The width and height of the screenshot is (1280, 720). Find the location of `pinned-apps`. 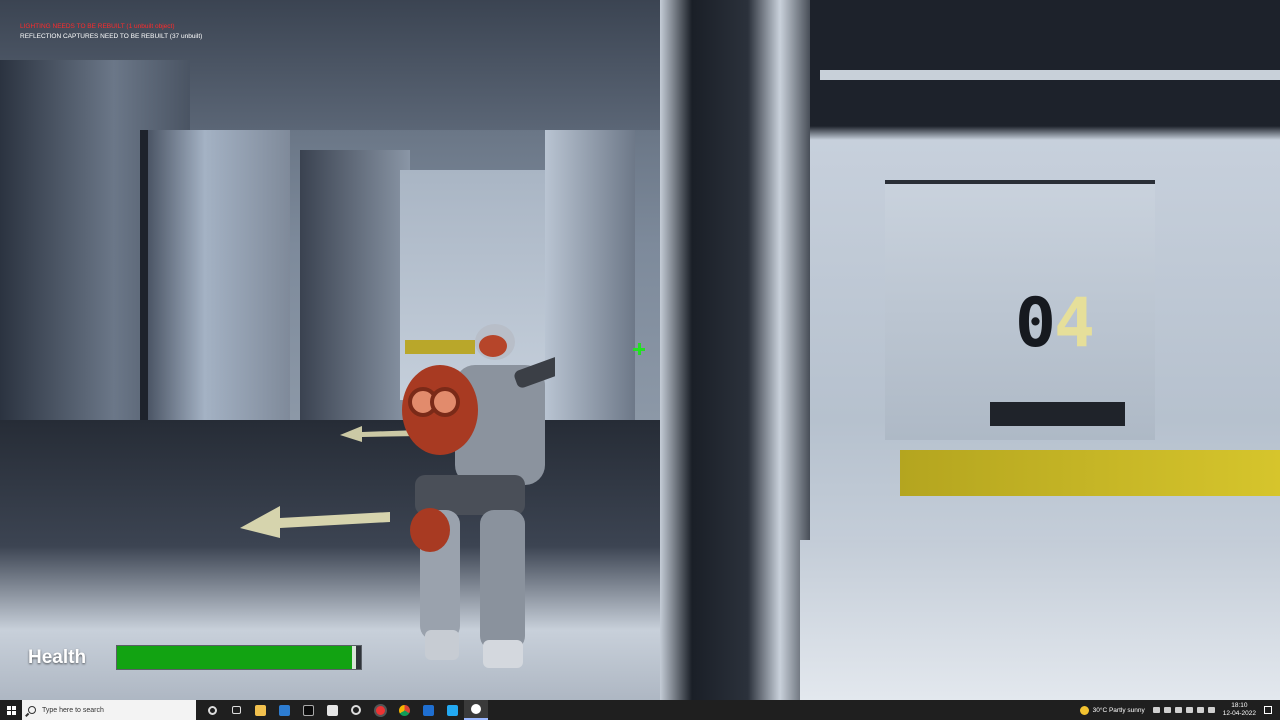

pinned-apps is located at coordinates (344, 710).